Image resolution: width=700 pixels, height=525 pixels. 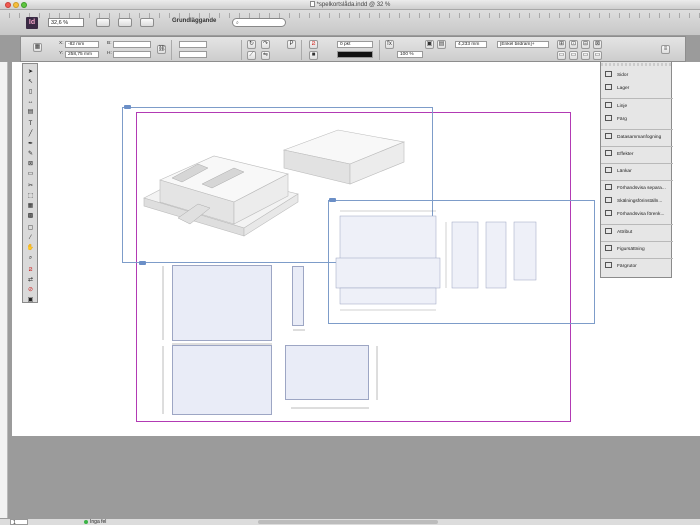 I want to click on zoom-level-field: 32,6 %, so click(x=66, y=22).